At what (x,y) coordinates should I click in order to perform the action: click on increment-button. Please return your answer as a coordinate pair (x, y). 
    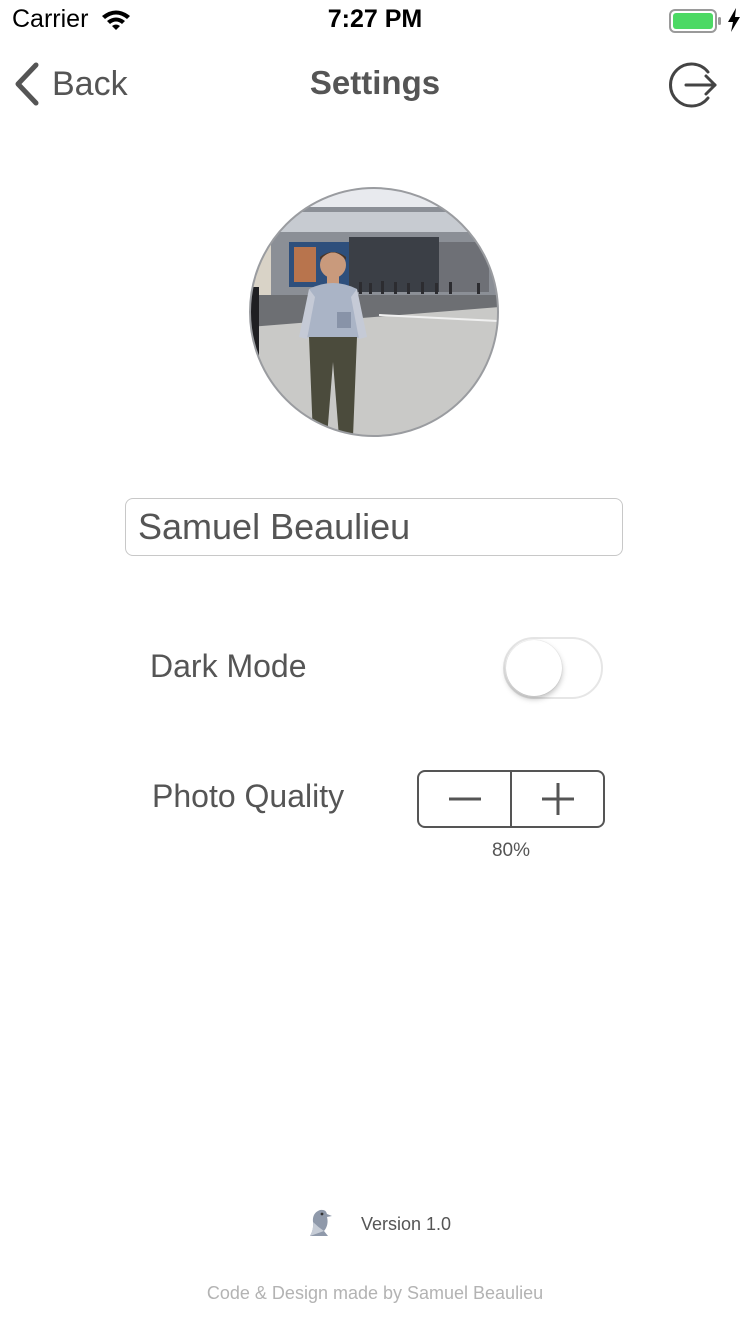
    Looking at the image, I should click on (557, 799).